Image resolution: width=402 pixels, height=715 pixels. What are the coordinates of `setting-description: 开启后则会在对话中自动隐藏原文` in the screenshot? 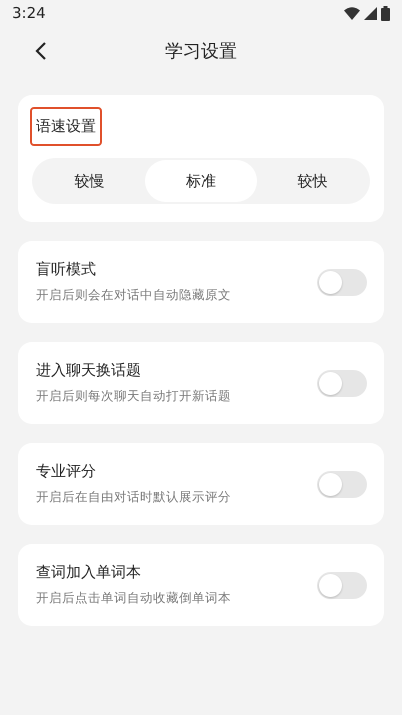 It's located at (133, 295).